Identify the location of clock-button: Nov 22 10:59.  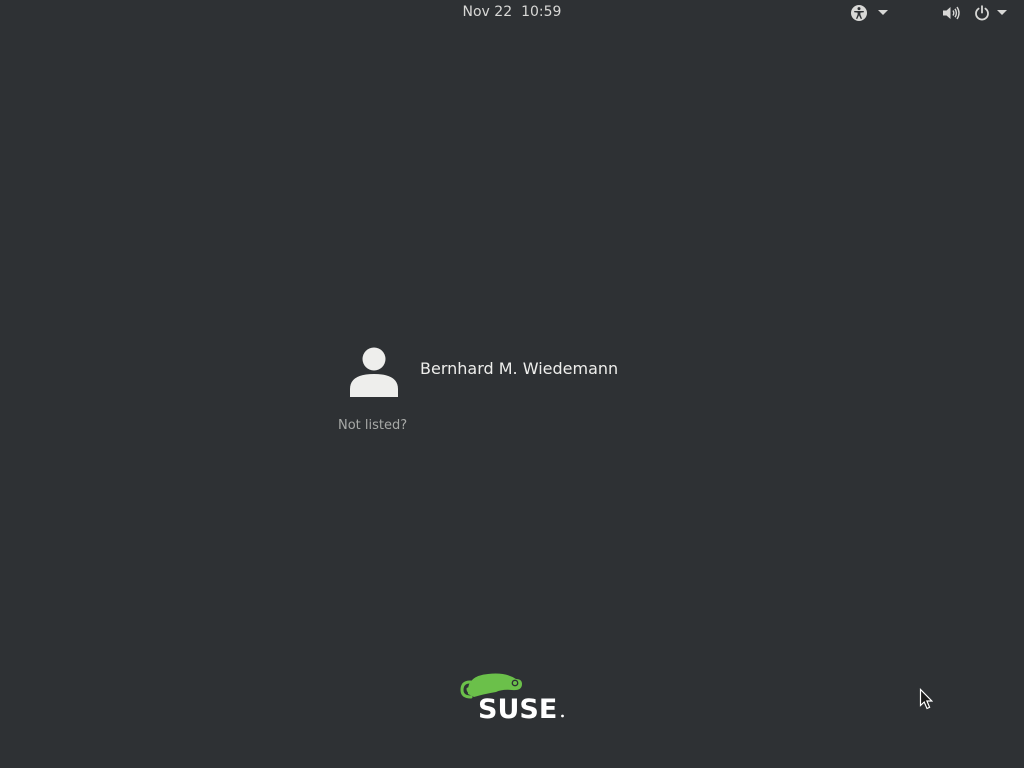
(512, 12).